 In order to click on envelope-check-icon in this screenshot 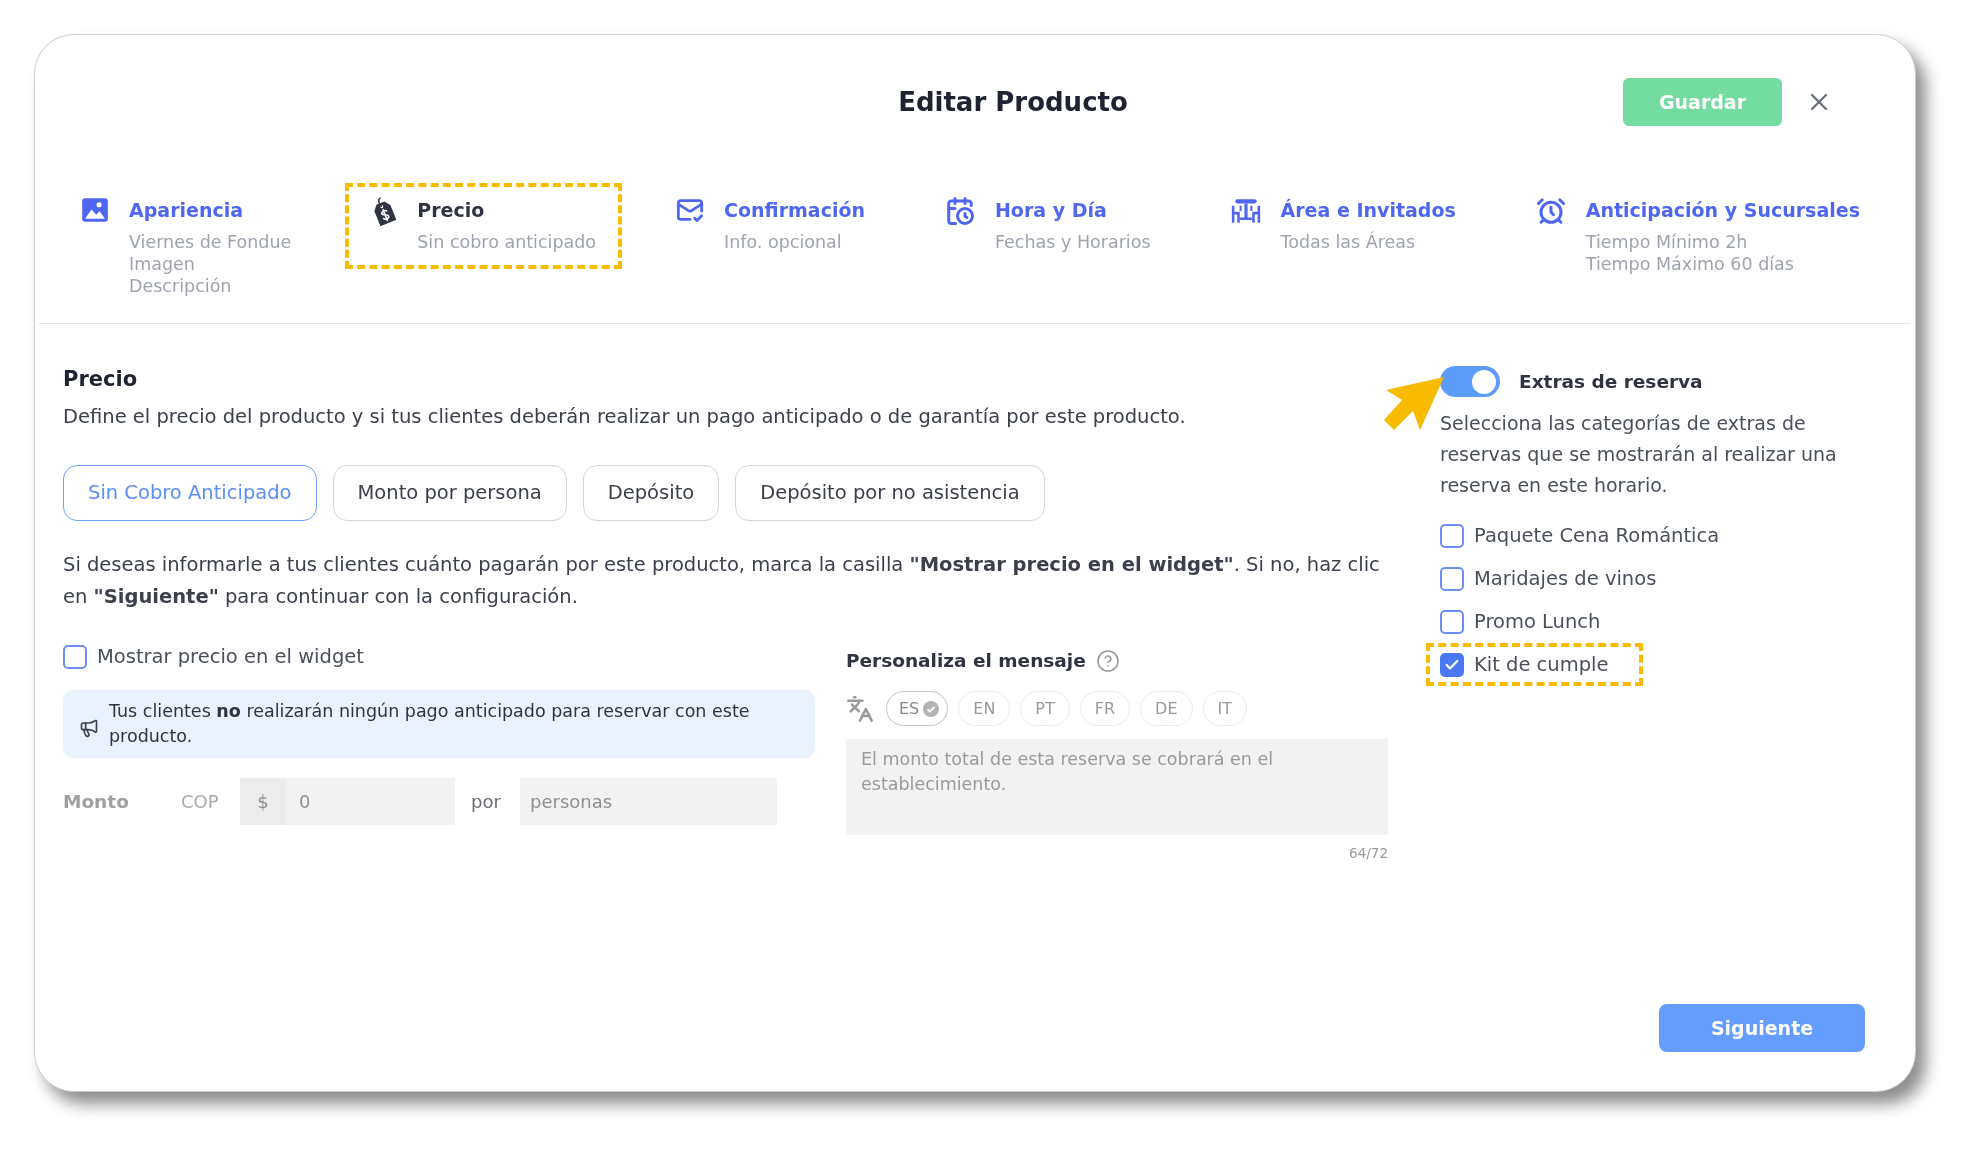, I will do `click(690, 210)`.